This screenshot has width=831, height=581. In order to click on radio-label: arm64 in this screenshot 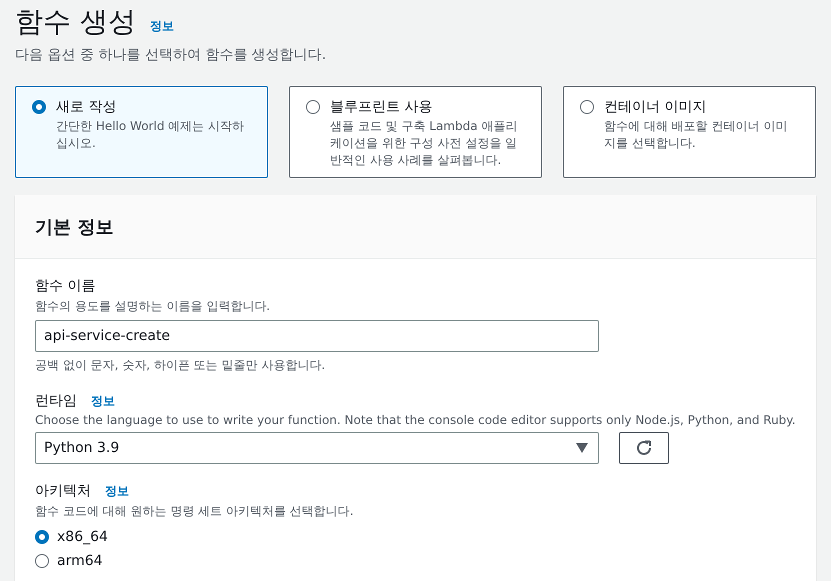, I will do `click(80, 561)`.